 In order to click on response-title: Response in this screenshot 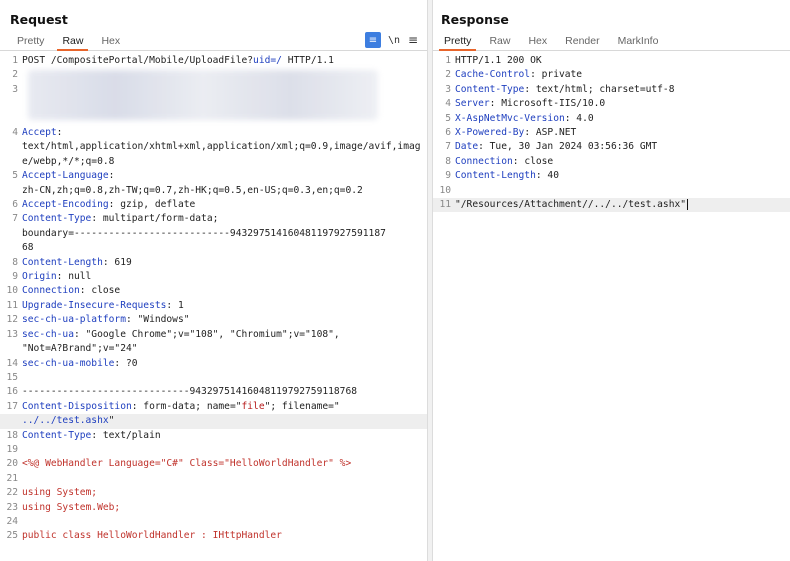, I will do `click(475, 19)`.